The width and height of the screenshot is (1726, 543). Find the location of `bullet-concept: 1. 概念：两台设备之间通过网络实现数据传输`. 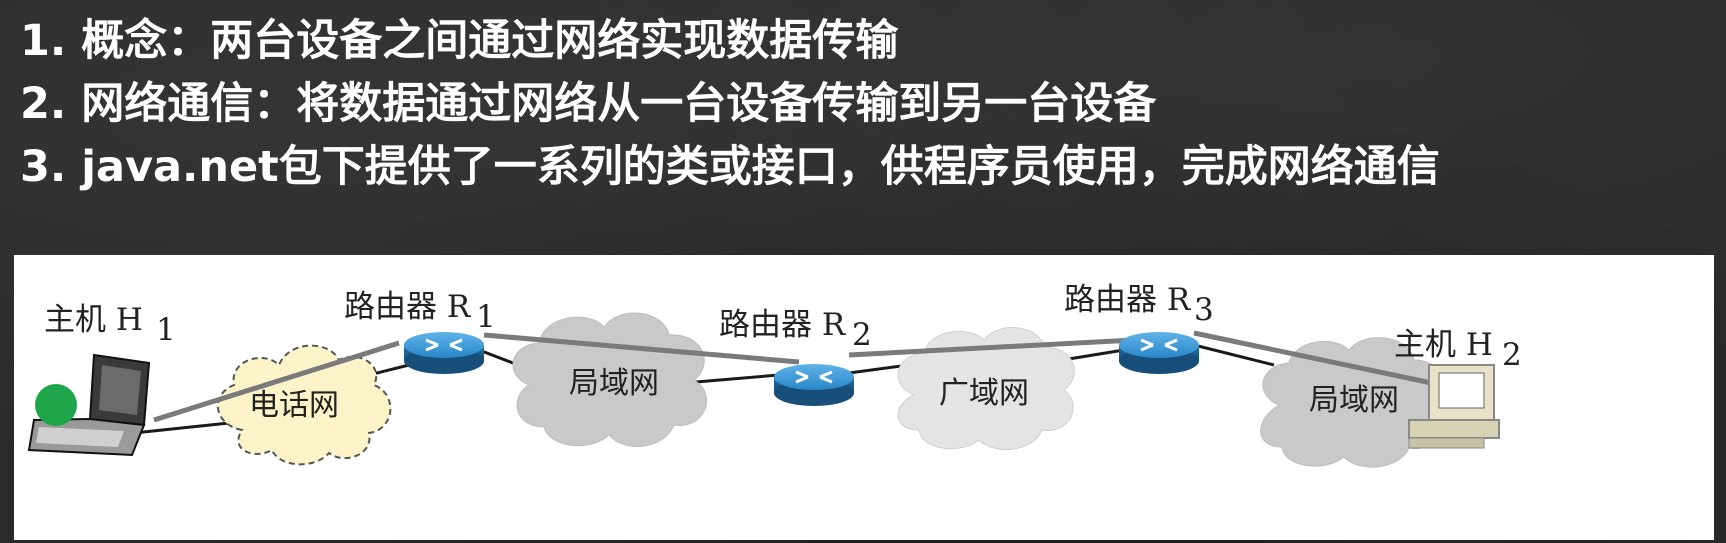

bullet-concept: 1. 概念：两台设备之间通过网络实现数据传输 is located at coordinates (459, 41).